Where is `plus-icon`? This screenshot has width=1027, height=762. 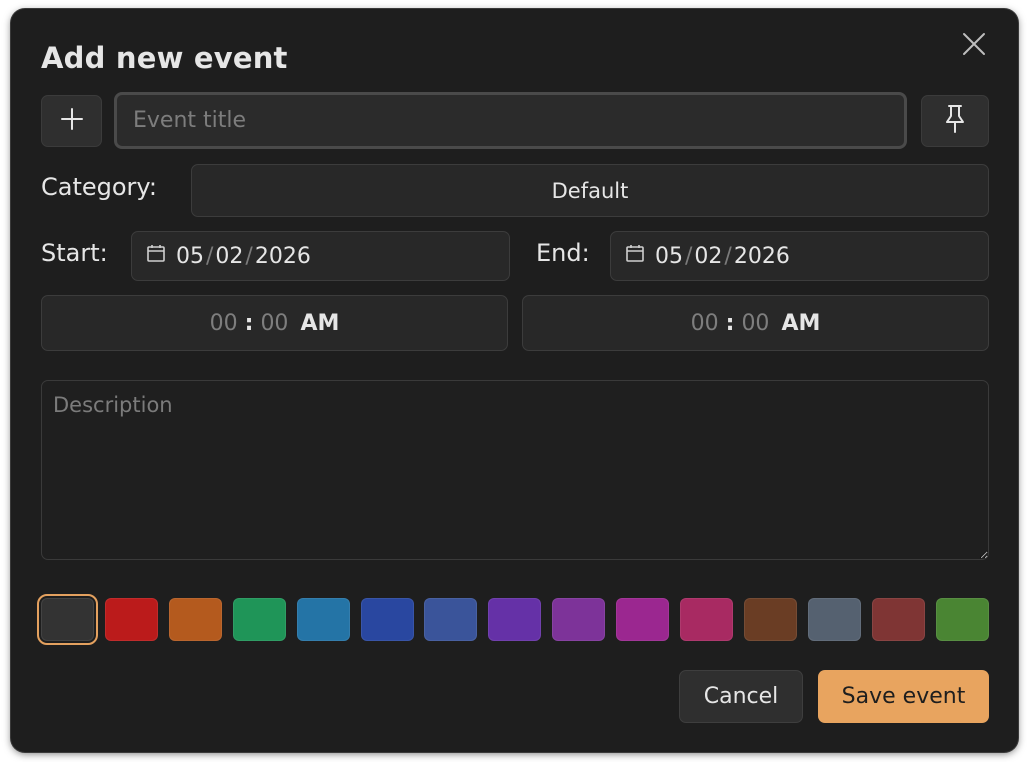 plus-icon is located at coordinates (72, 121).